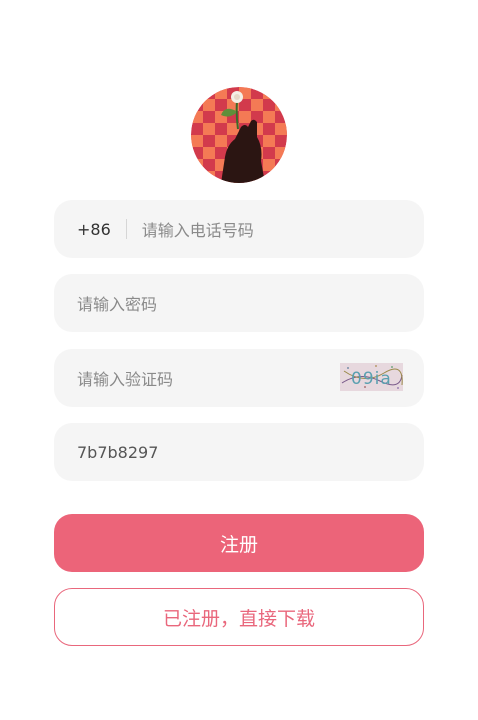 This screenshot has width=478, height=720. What do you see at coordinates (239, 543) in the screenshot?
I see `register-button: 注册` at bounding box center [239, 543].